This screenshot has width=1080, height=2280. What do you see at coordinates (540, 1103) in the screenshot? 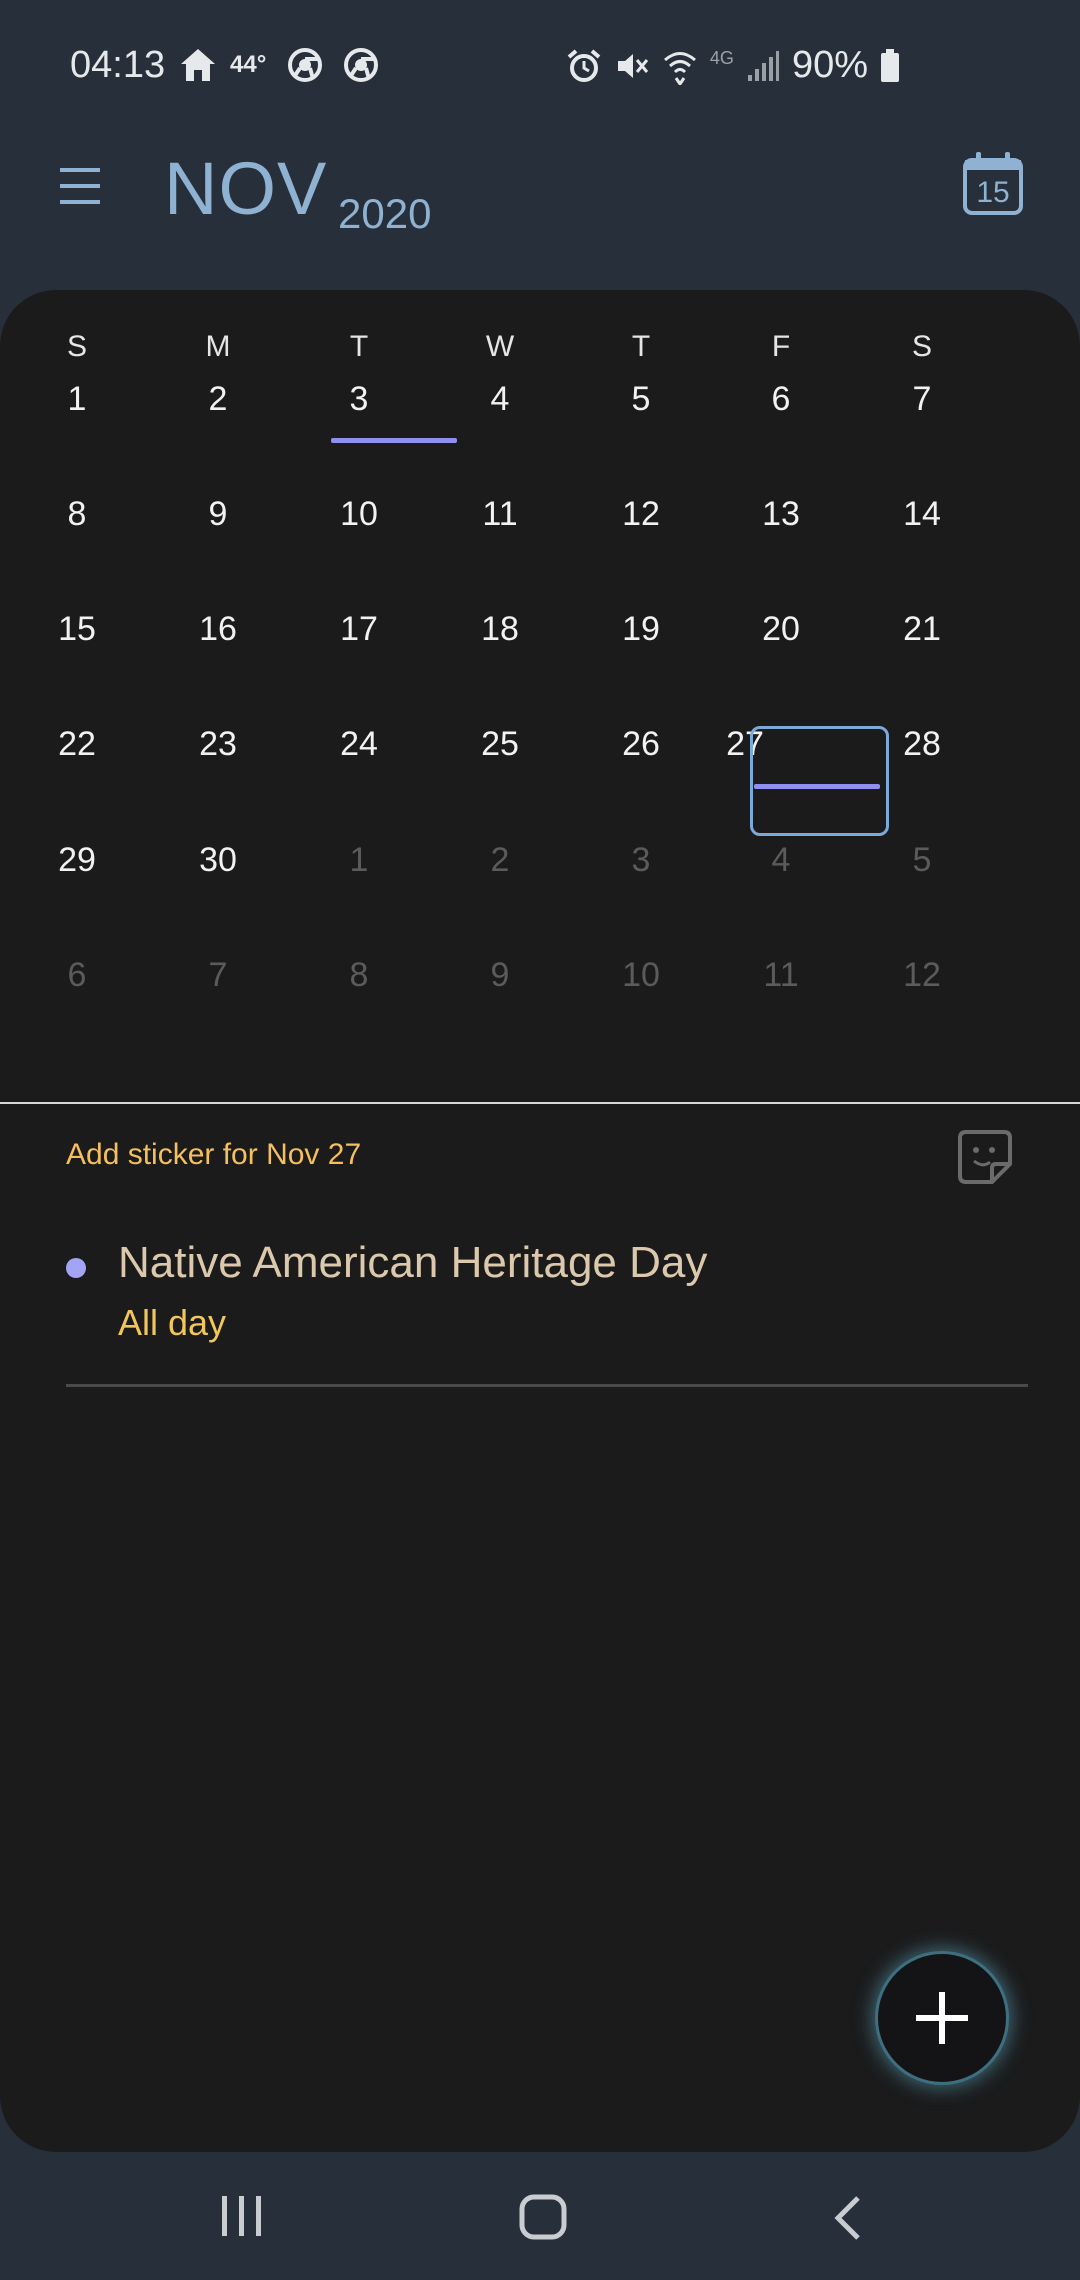
I see `calendar-divider` at bounding box center [540, 1103].